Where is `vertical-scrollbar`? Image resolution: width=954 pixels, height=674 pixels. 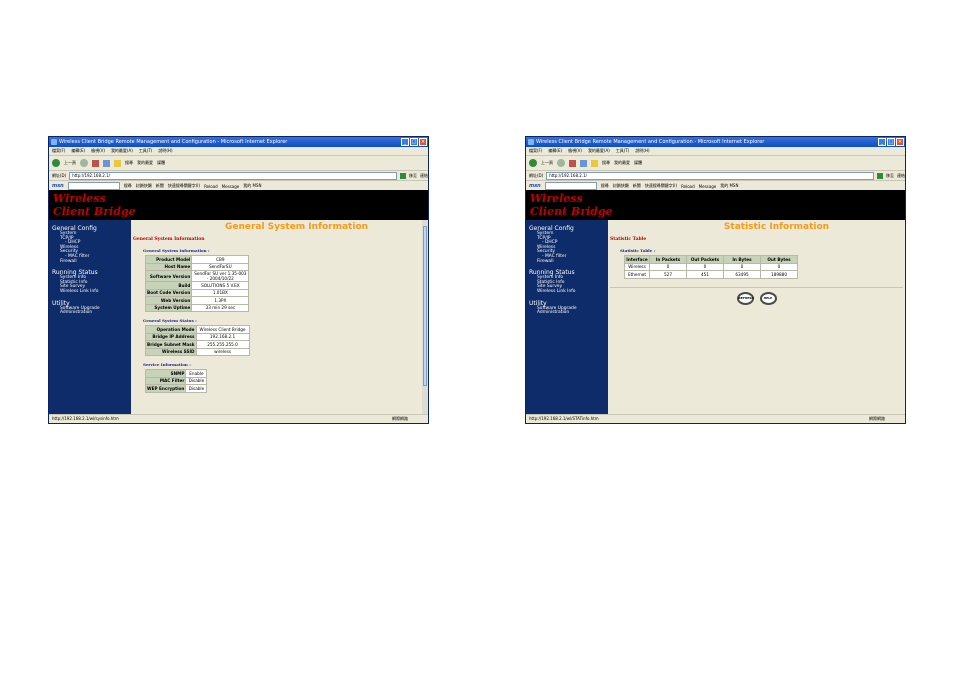
vertical-scrollbar is located at coordinates (425, 317).